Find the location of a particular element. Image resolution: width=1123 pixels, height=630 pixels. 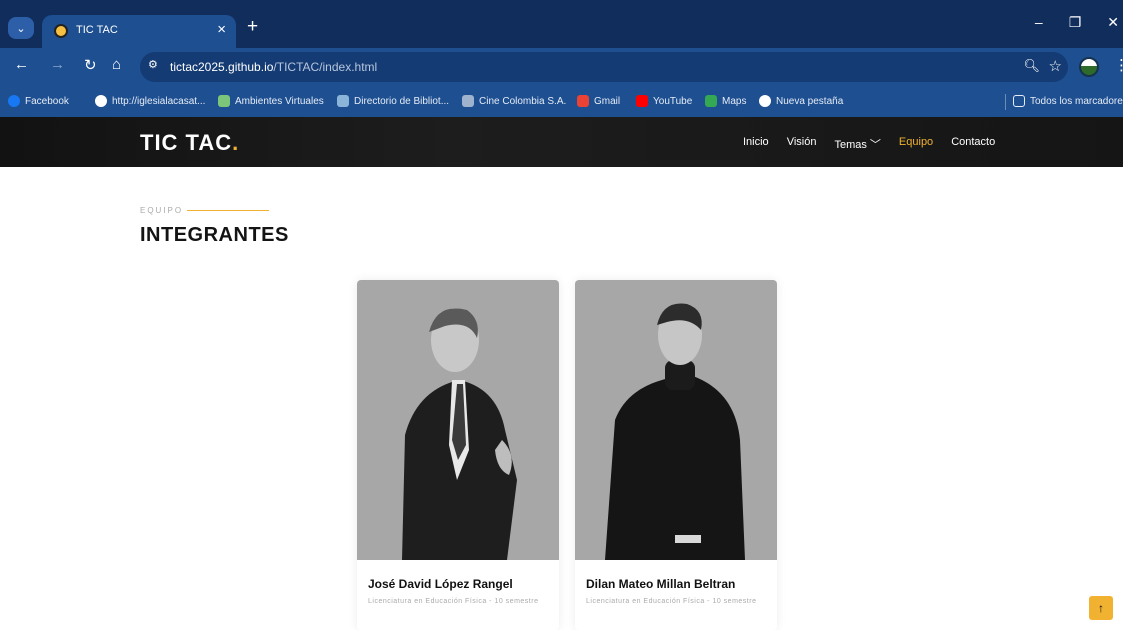

profile-avatar is located at coordinates (1089, 67).